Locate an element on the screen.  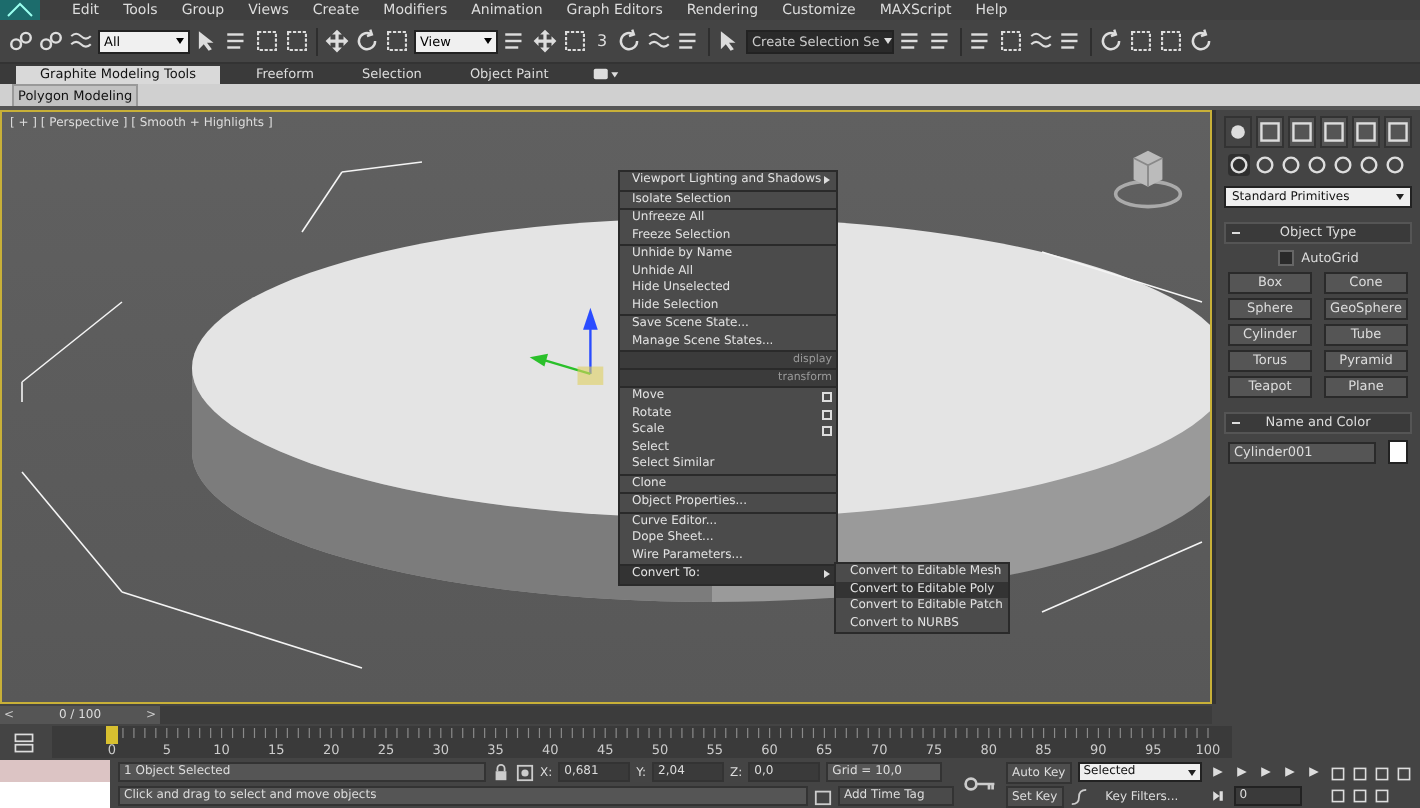
create-icon is located at coordinates (1238, 132).